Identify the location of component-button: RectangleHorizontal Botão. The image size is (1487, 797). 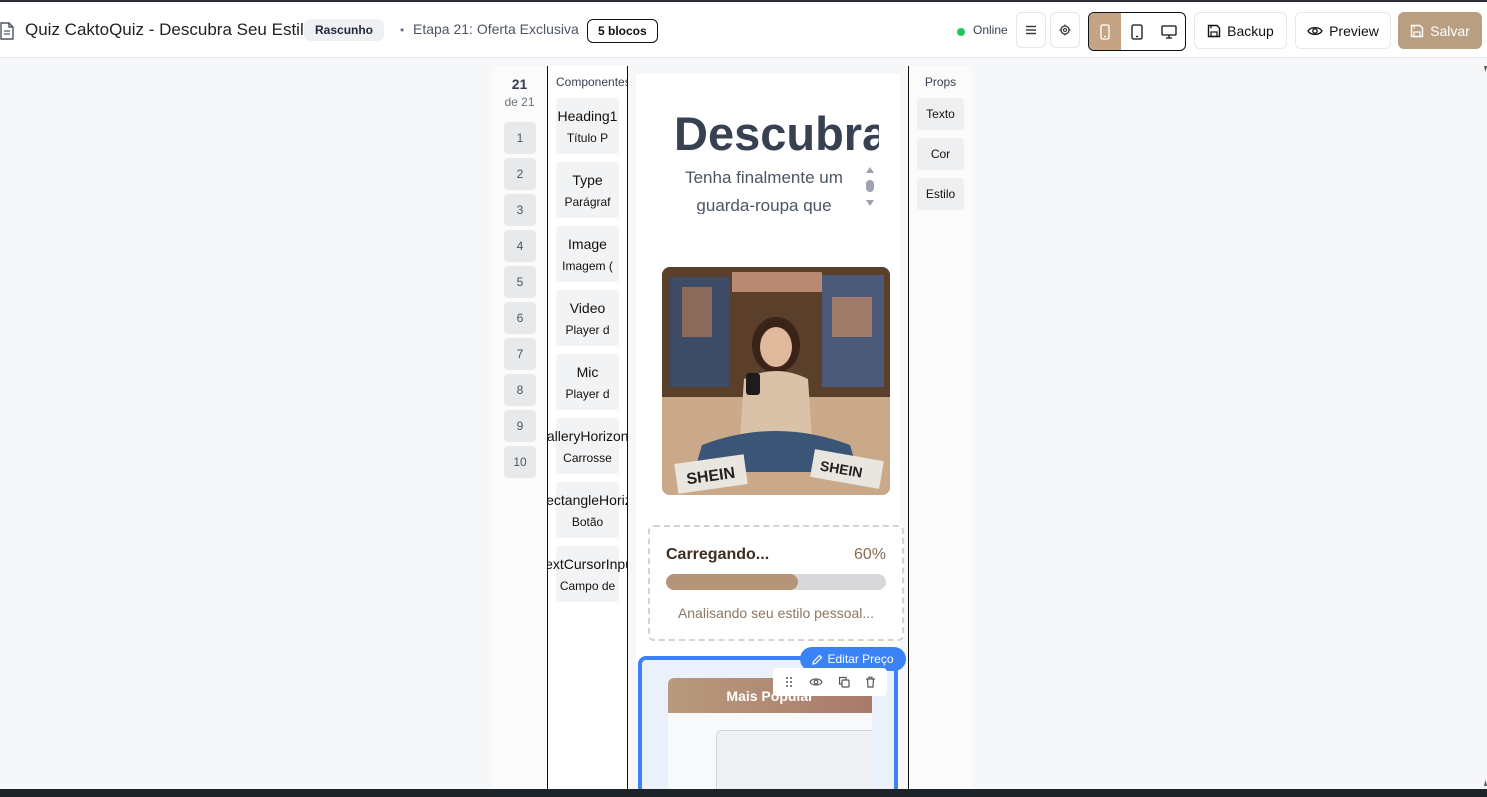
(587, 510).